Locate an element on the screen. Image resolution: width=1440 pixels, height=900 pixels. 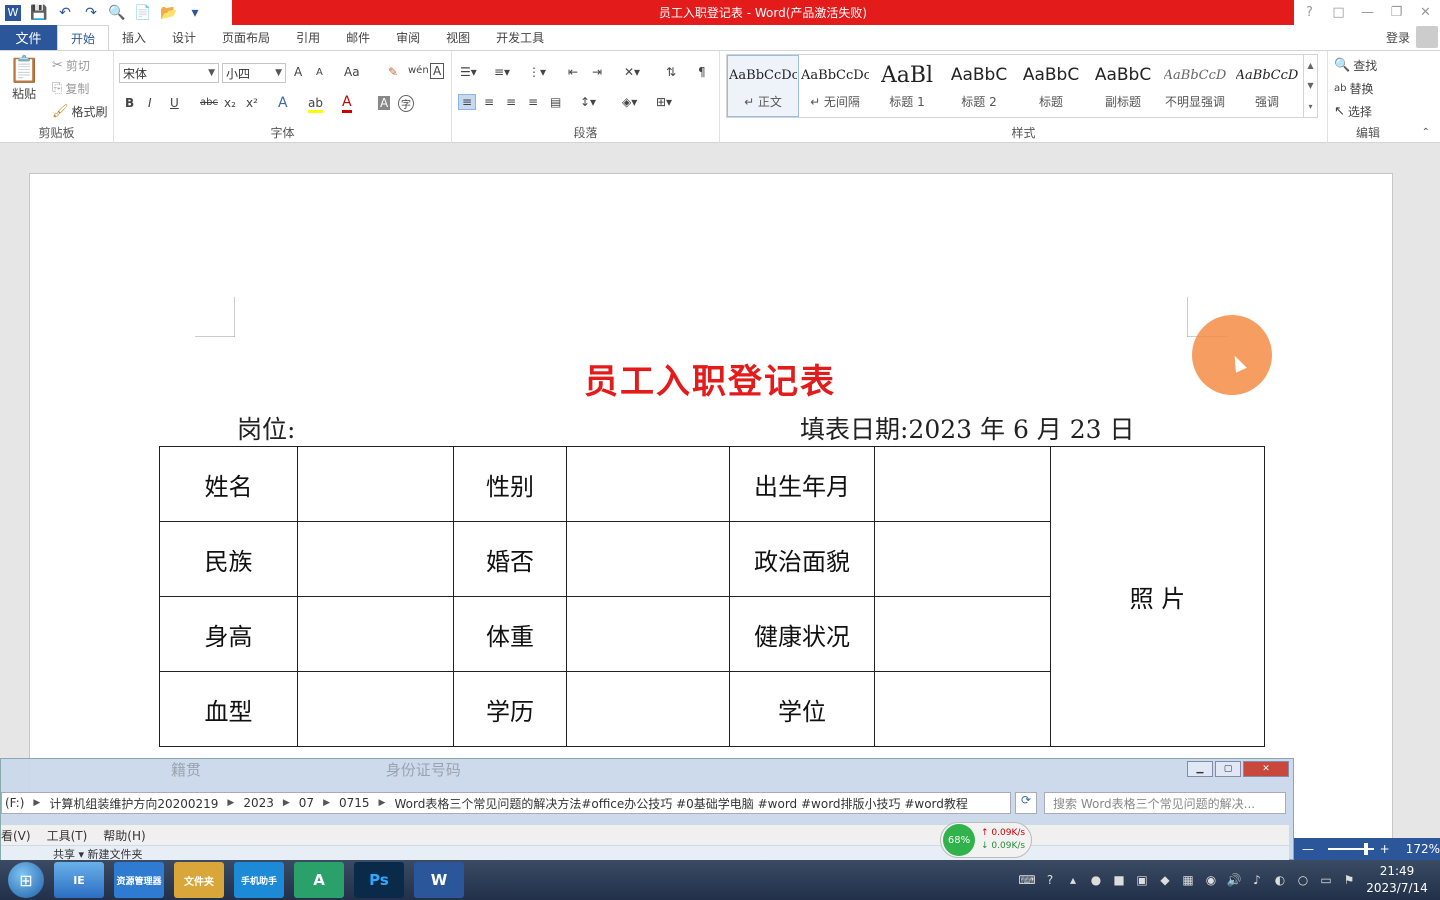
keyboard-icon: ⌨ is located at coordinates (1027, 880).